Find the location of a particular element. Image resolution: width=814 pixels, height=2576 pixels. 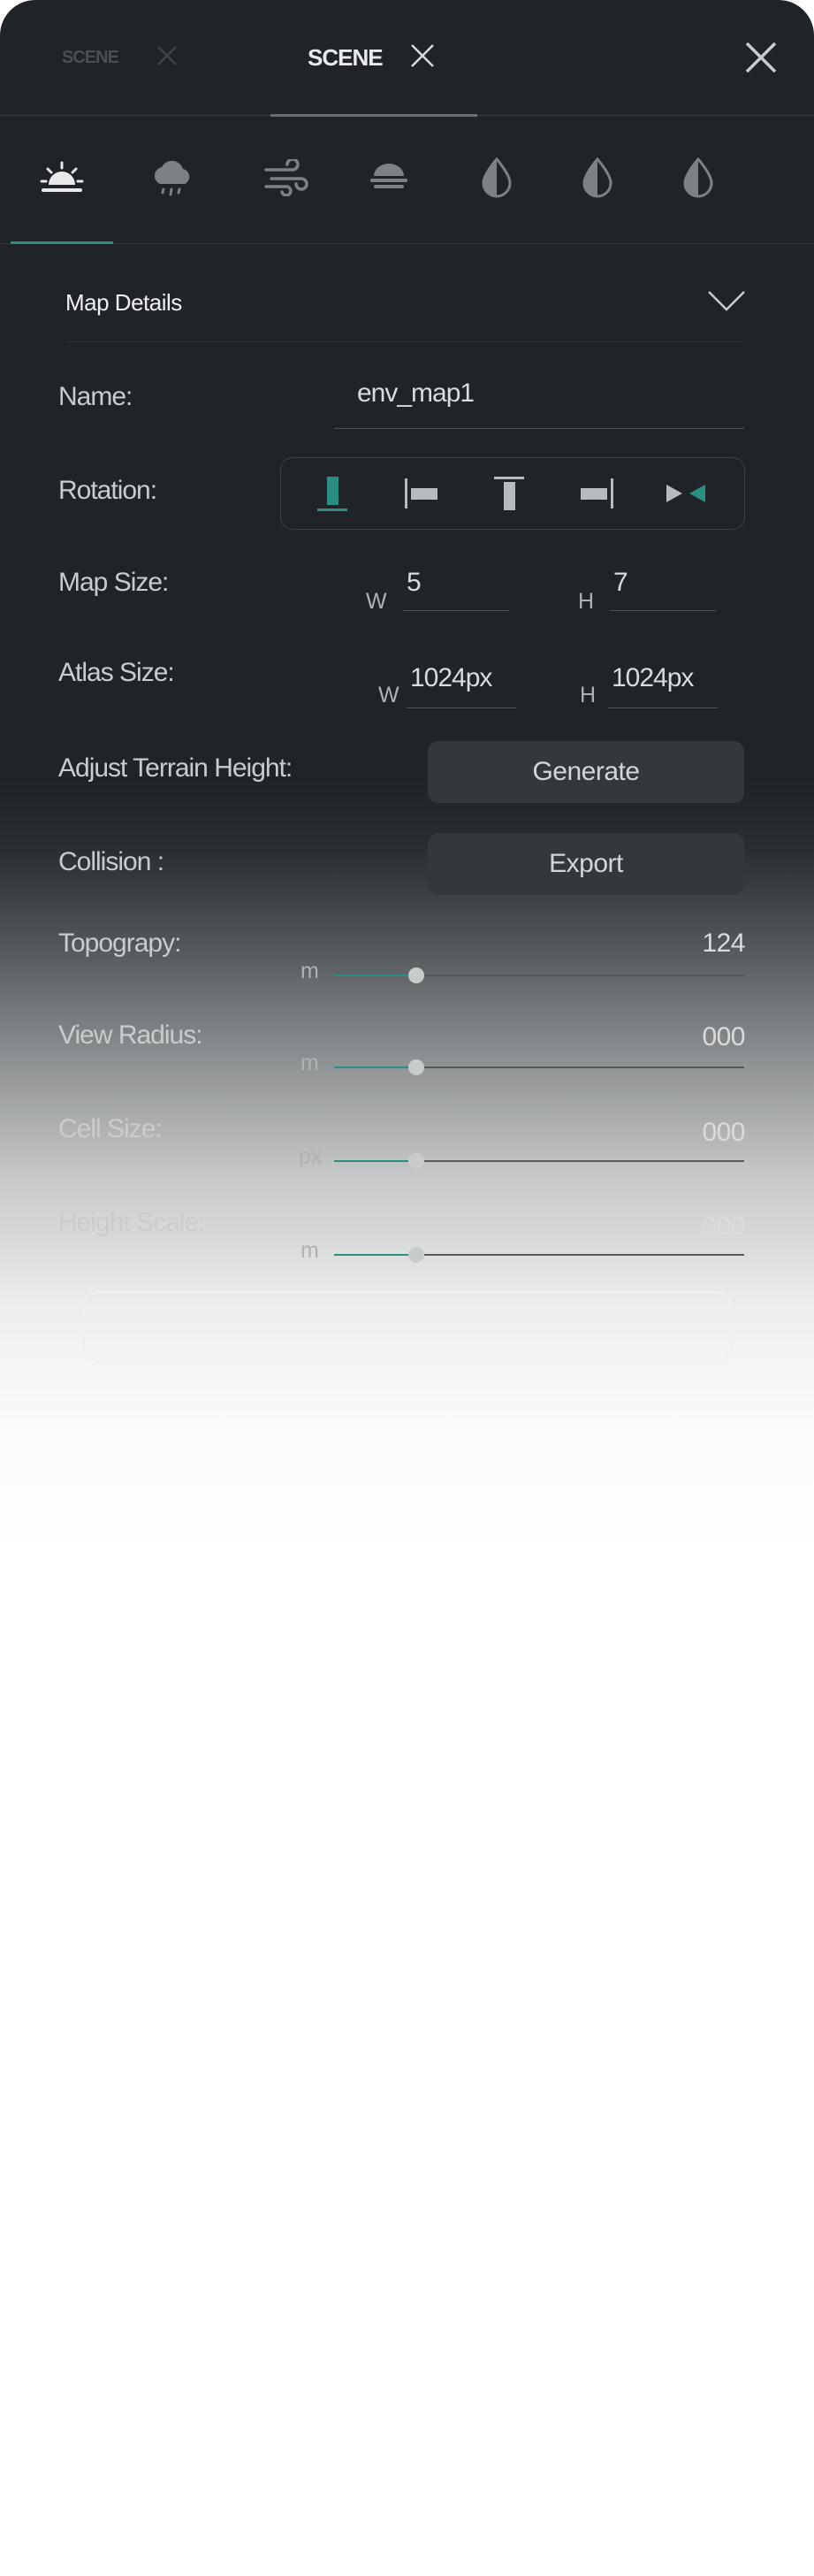

chevron-down-icon is located at coordinates (726, 303).